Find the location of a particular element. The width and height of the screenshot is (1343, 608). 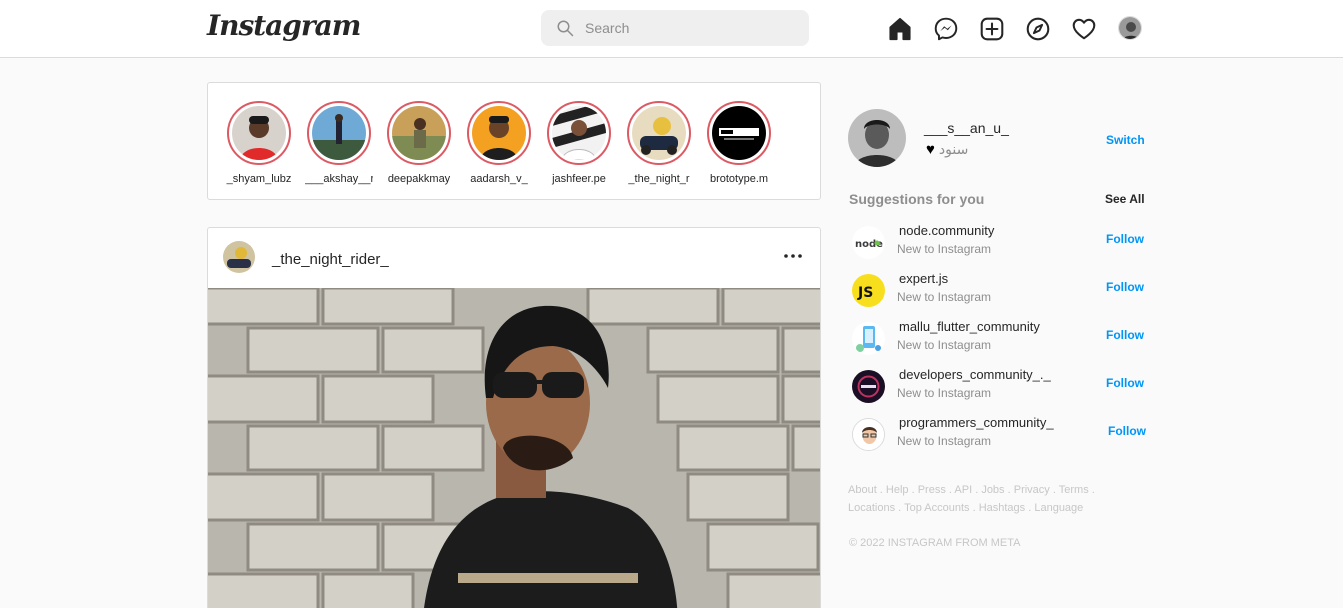

post-header: _the_night_rider_ is located at coordinates (514, 258).